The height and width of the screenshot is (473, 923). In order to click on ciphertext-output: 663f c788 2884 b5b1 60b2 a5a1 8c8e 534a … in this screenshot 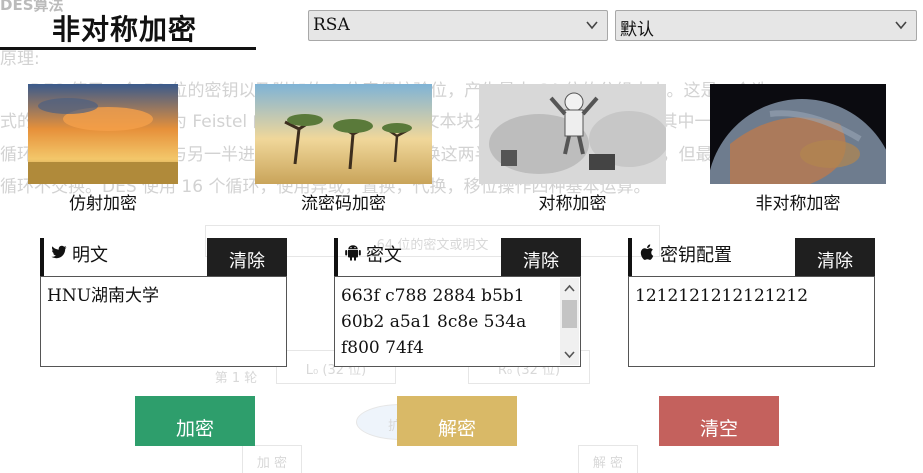, I will do `click(457, 321)`.